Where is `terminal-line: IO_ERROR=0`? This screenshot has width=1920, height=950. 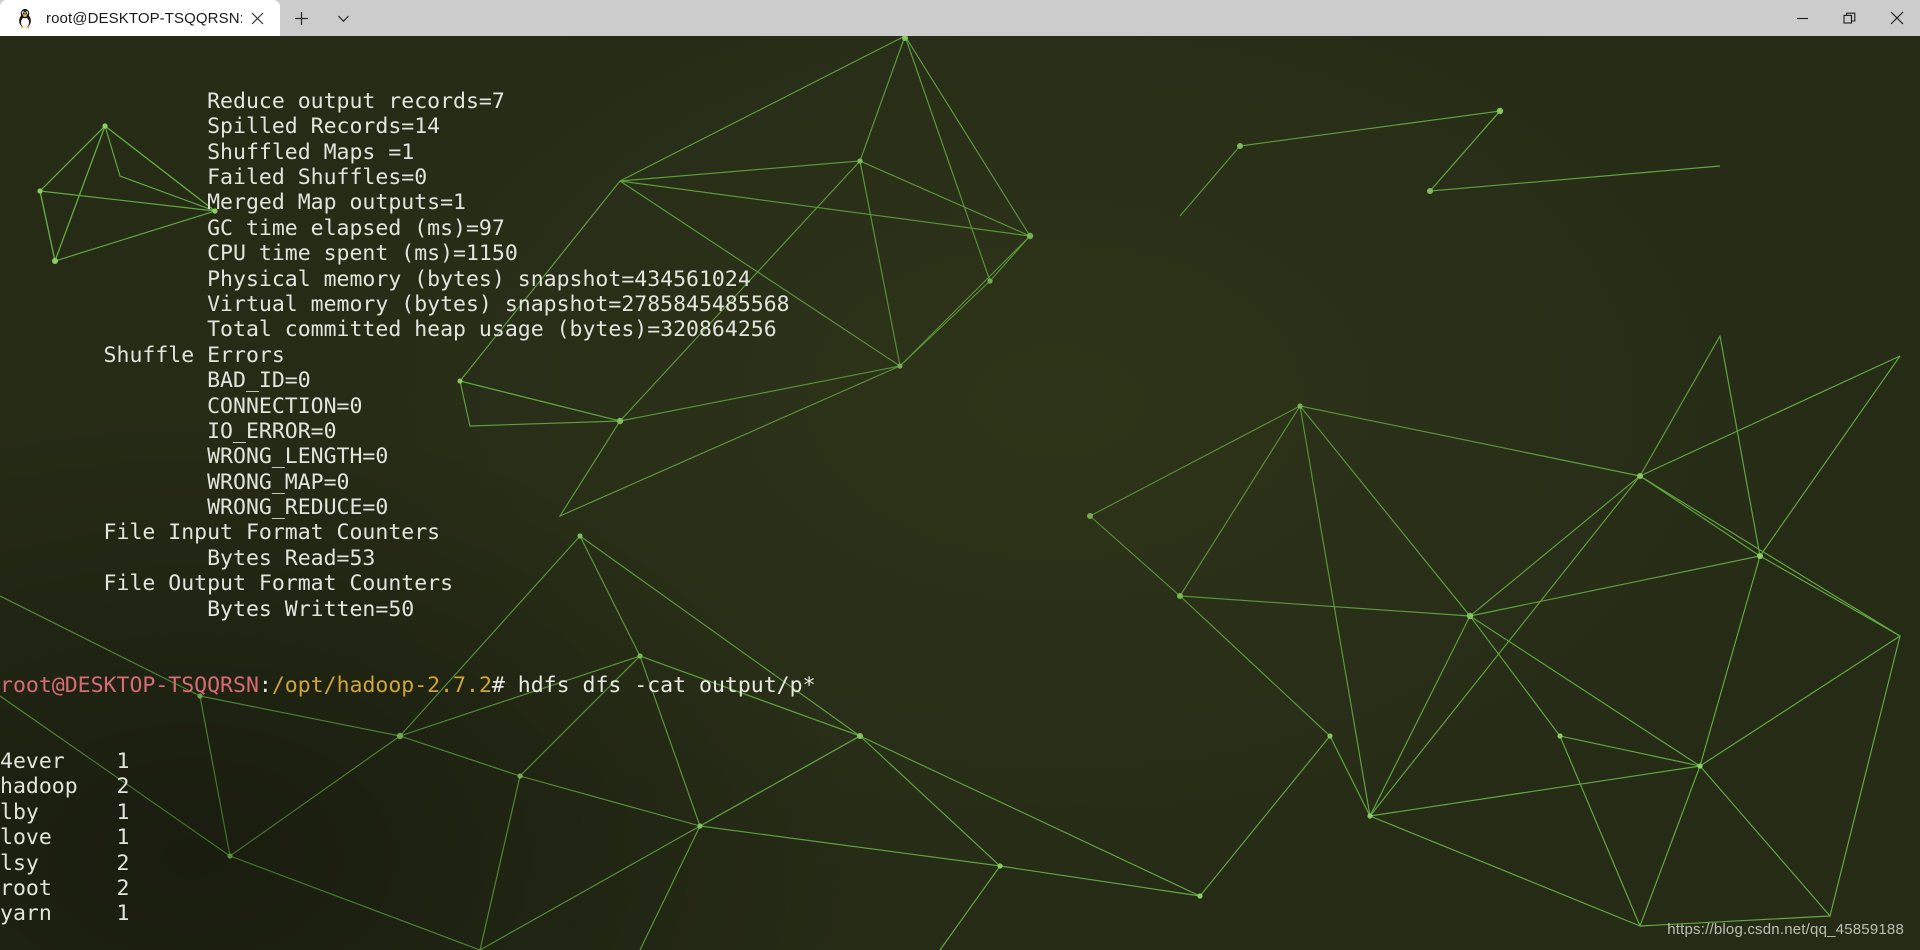
terminal-line: IO_ERROR=0 is located at coordinates (168, 431).